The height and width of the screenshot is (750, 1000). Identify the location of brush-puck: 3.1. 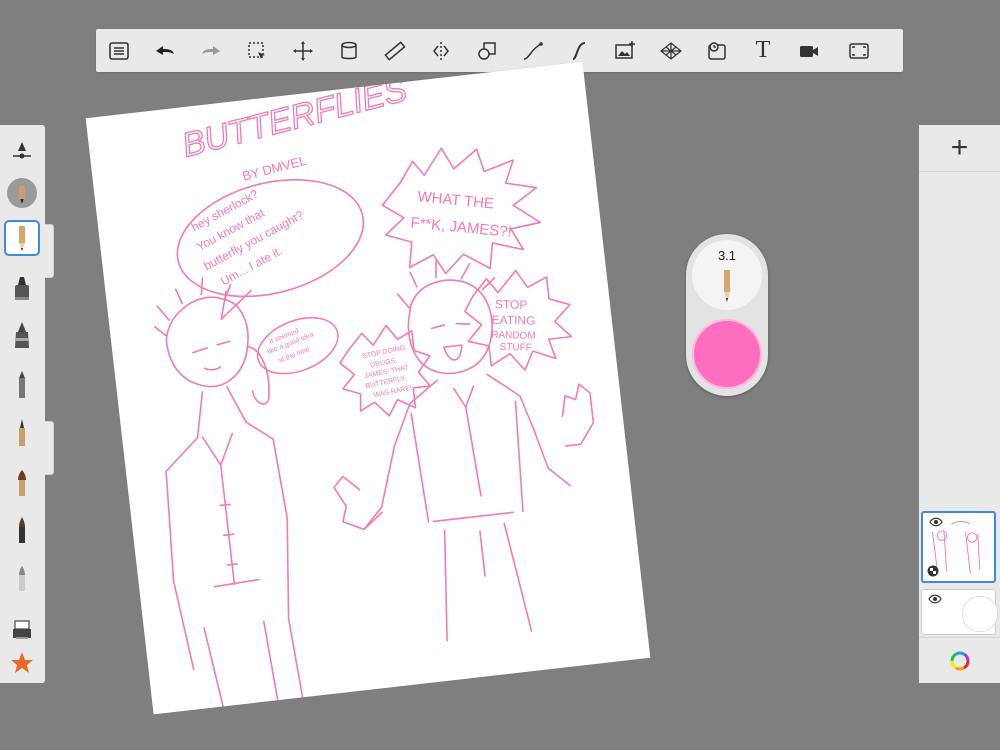
(727, 315).